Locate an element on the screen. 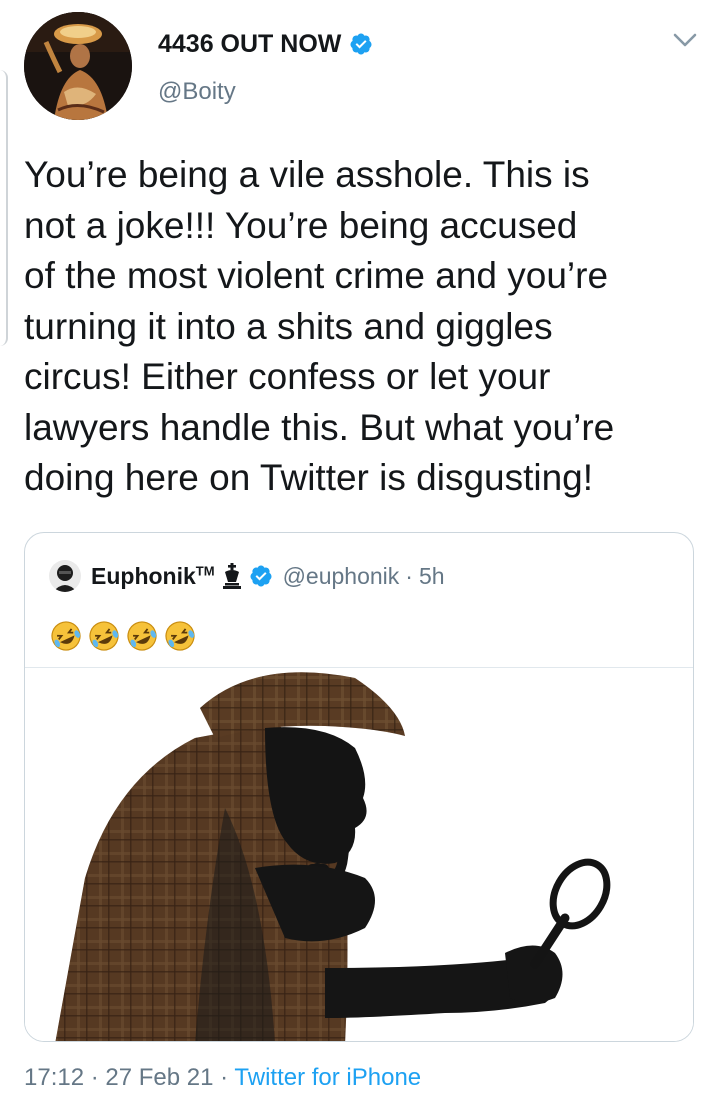 The width and height of the screenshot is (720, 1106). trademark-mark: TM is located at coordinates (205, 570).